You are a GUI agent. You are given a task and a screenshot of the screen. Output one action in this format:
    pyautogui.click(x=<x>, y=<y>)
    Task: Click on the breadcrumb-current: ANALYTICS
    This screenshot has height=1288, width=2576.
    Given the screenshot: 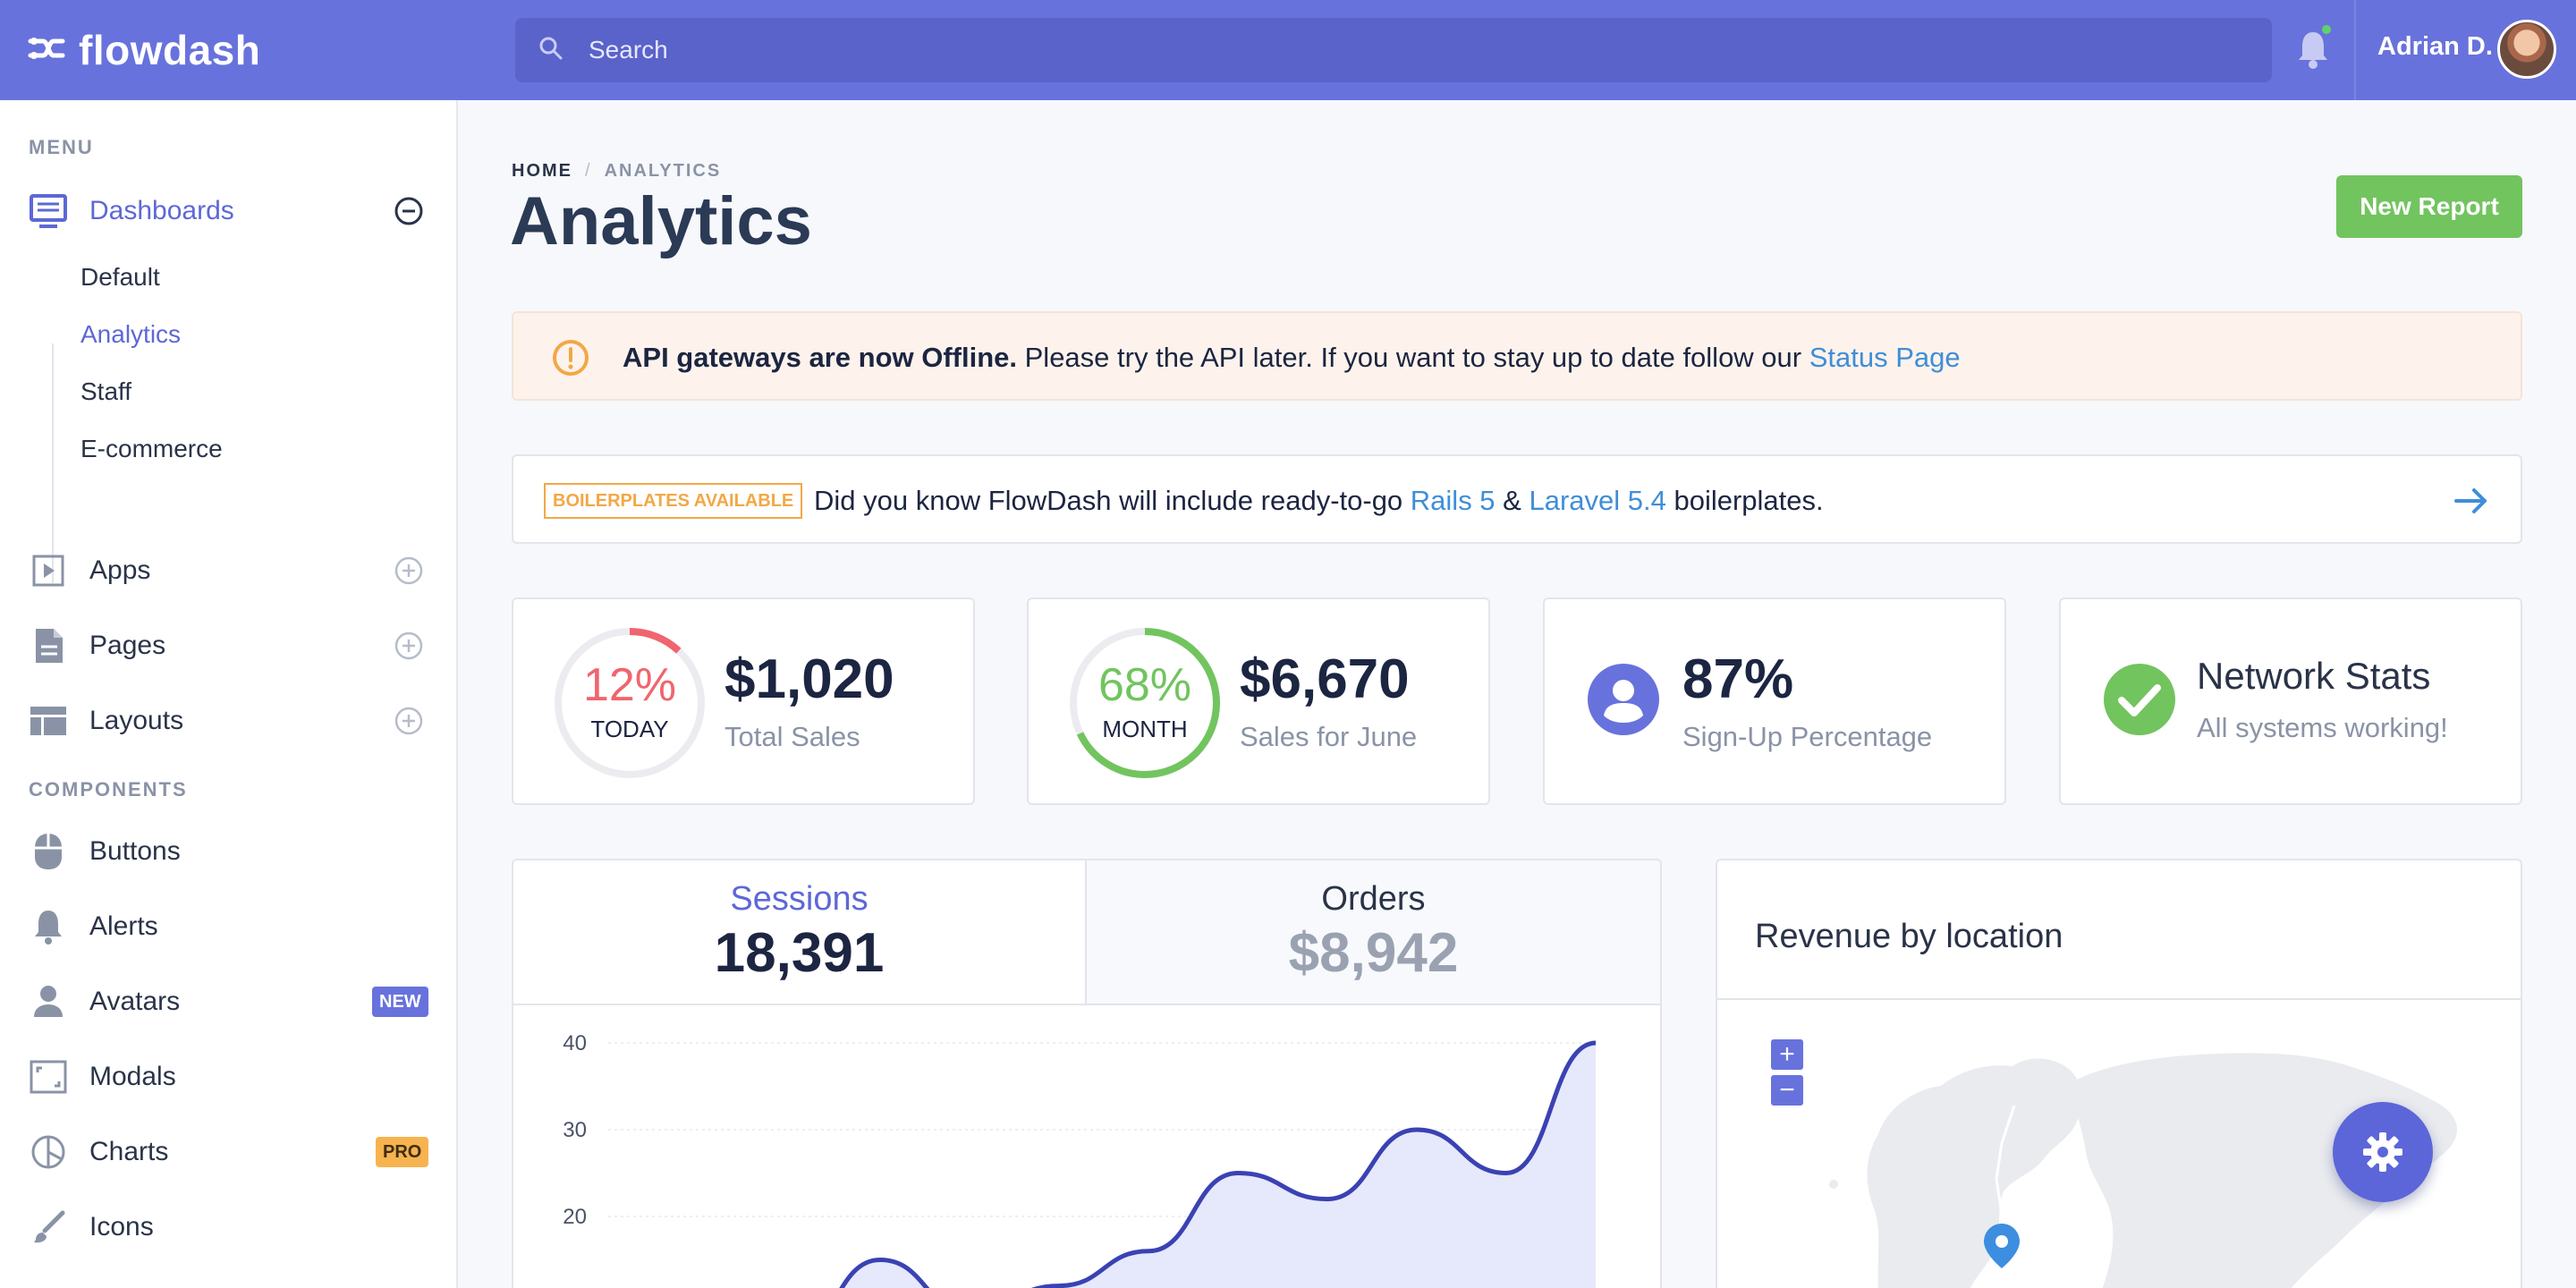 What is the action you would take?
    pyautogui.click(x=663, y=171)
    